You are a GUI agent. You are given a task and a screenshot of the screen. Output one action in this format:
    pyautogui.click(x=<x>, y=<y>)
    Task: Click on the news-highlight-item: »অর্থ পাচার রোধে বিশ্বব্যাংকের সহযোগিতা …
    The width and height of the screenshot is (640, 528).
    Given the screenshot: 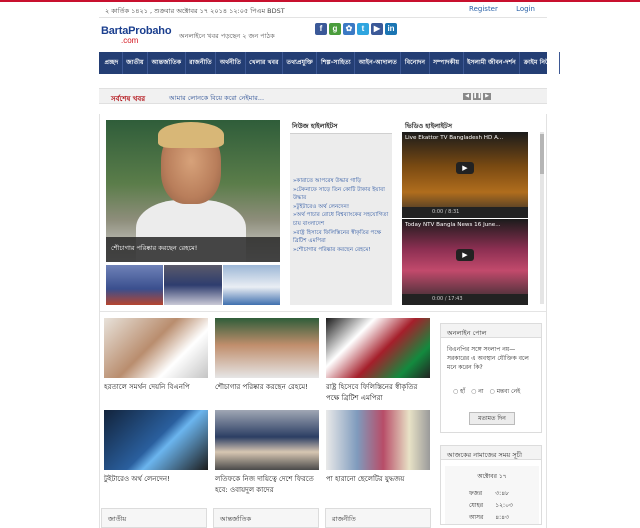 What is the action you would take?
    pyautogui.click(x=342, y=219)
    